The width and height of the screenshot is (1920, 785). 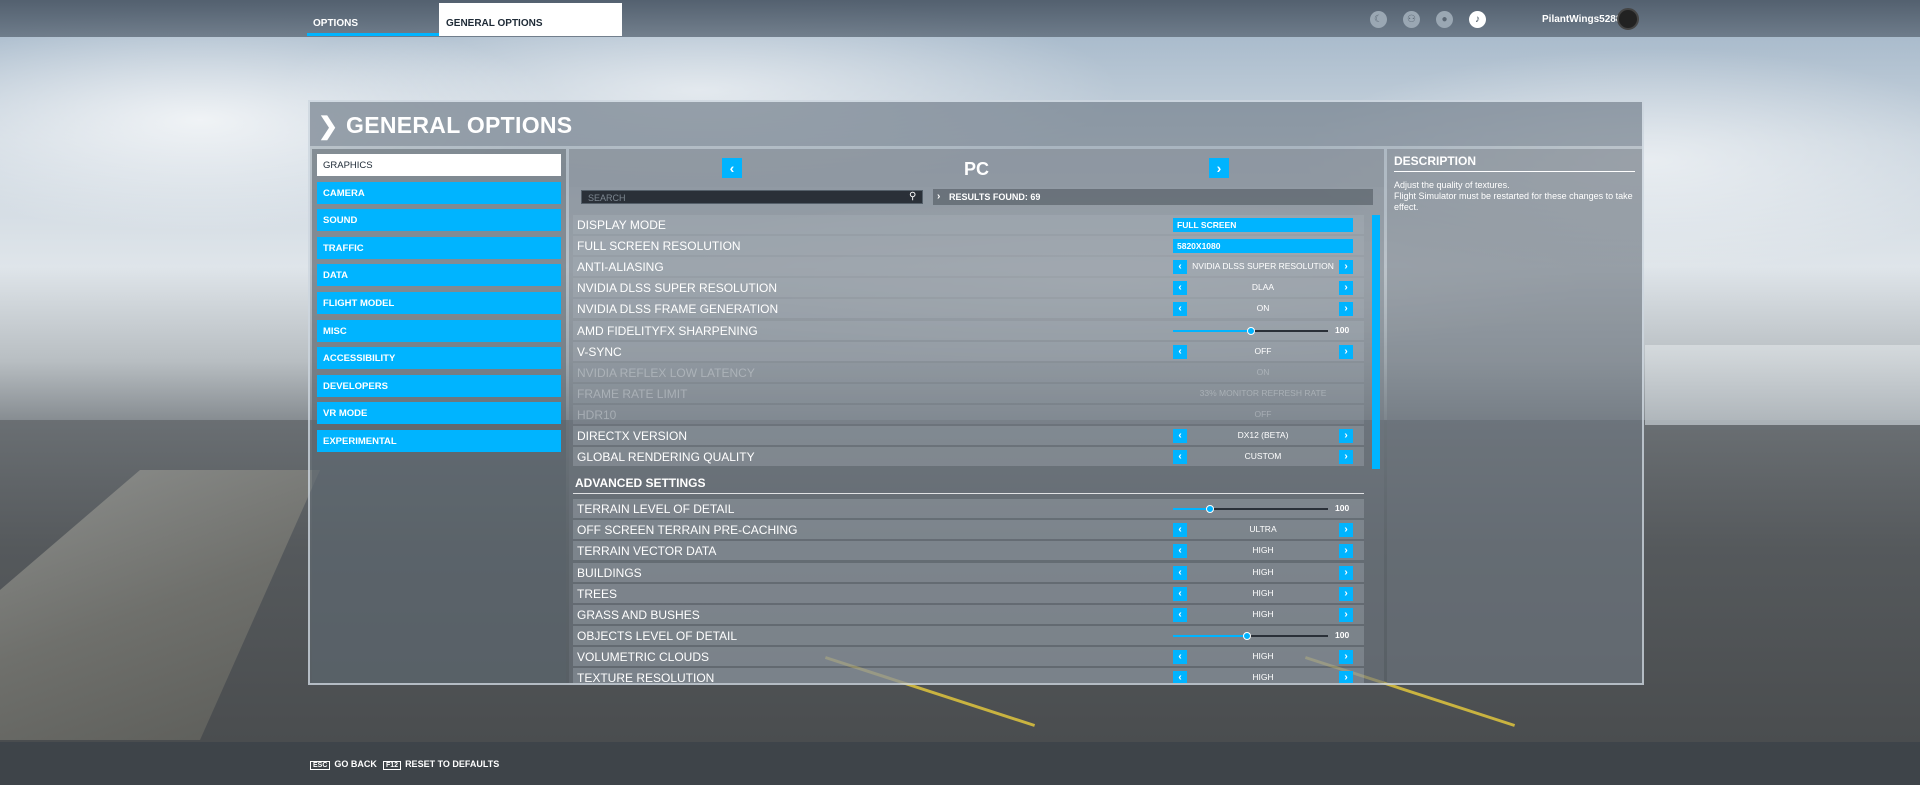 I want to click on group-icon: ⚇, so click(x=1411, y=19).